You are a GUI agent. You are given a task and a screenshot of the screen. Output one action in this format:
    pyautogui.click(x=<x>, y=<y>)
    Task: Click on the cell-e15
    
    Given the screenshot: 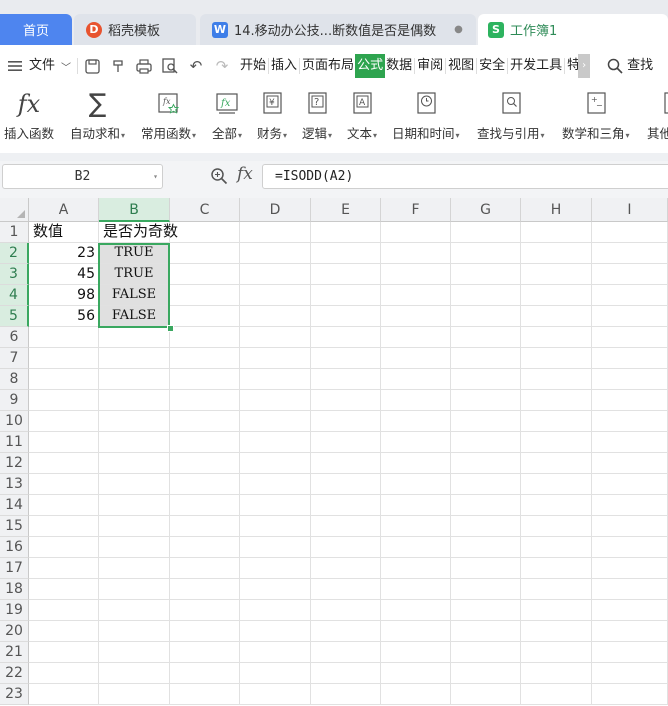 What is the action you would take?
    pyautogui.click(x=346, y=526)
    